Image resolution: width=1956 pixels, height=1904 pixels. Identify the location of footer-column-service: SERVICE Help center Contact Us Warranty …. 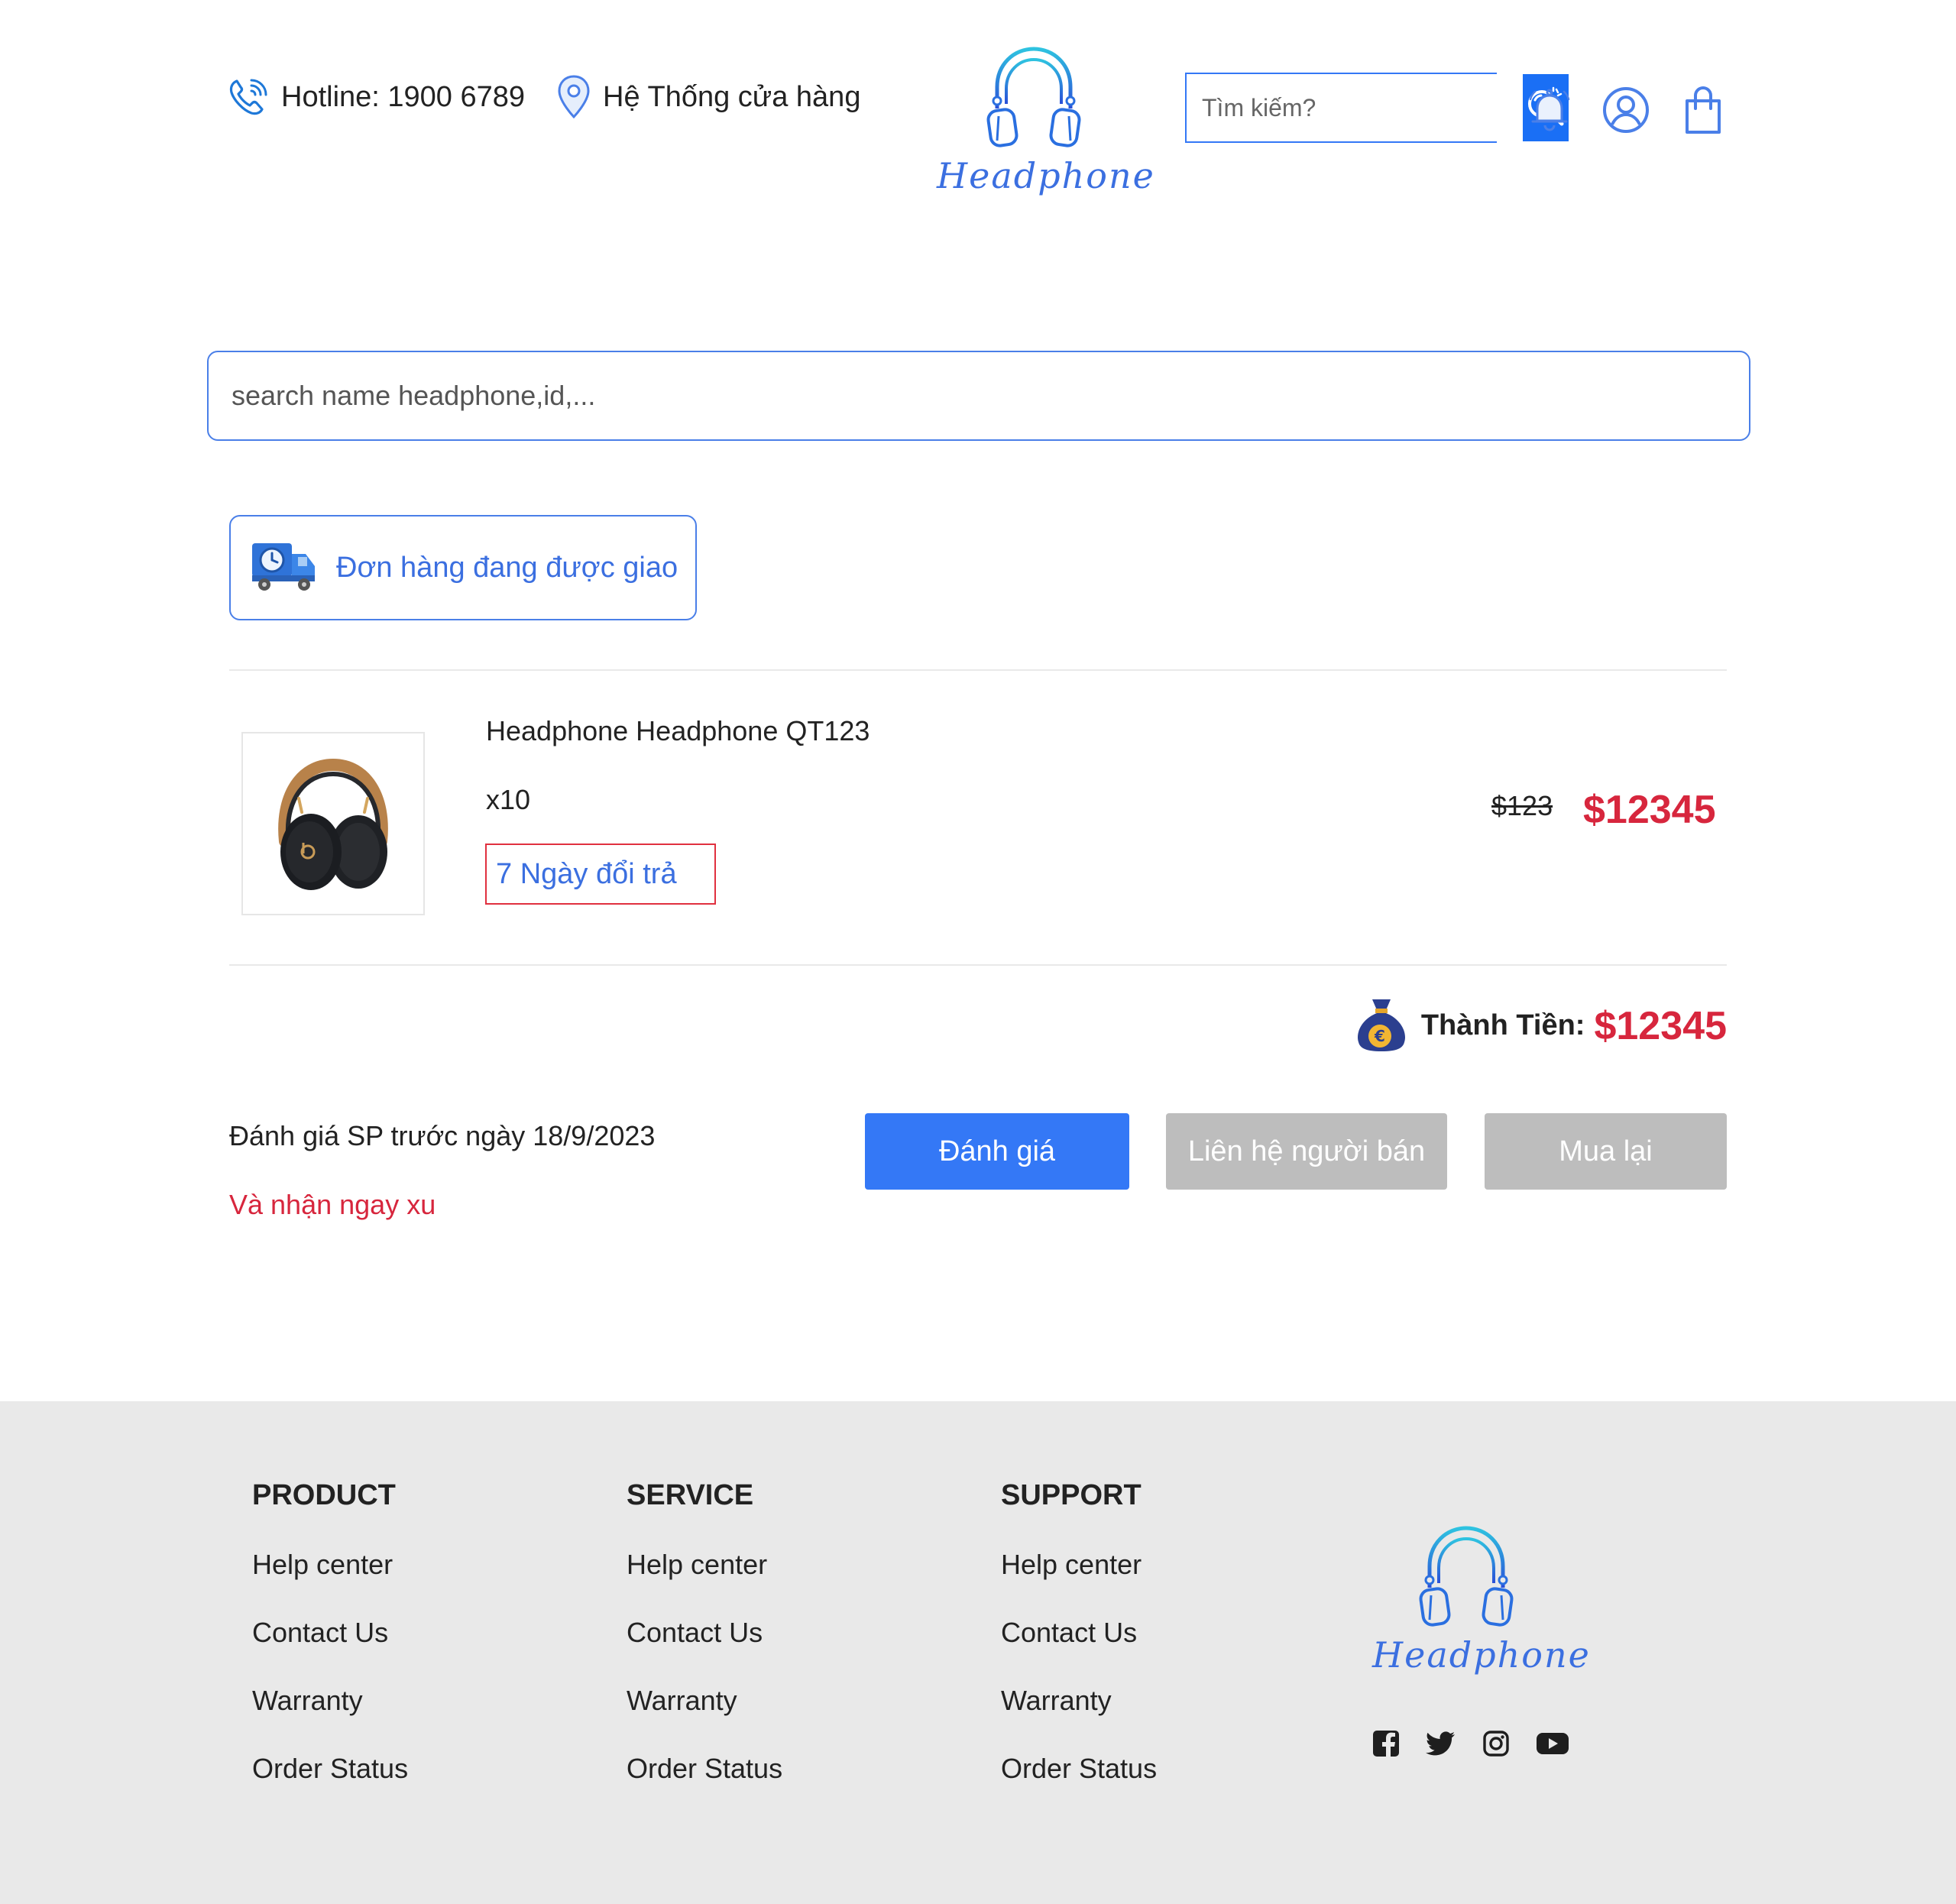
(704, 1650).